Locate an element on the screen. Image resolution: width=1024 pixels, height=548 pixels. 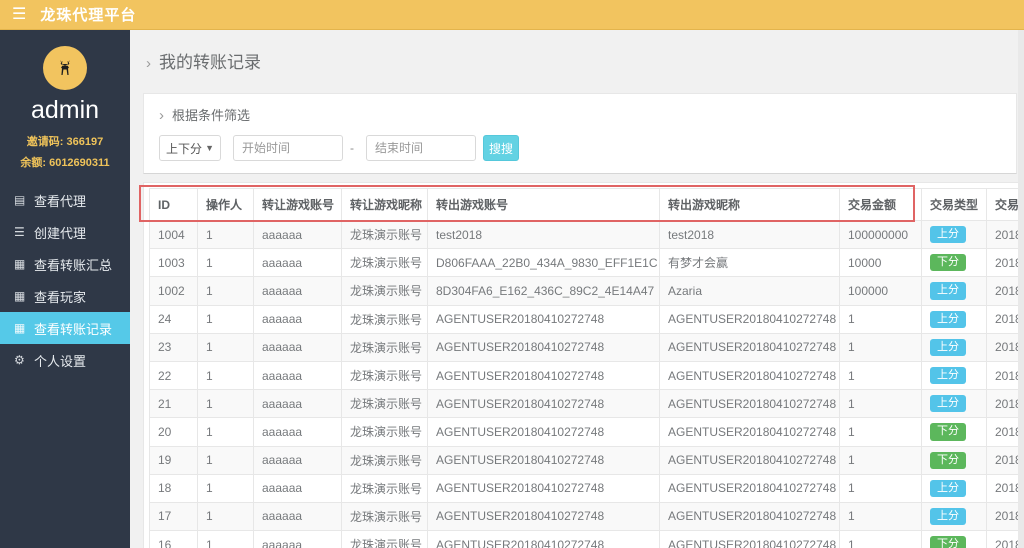
sidebar-item-link: ▦ 查看转账汇总 is located at coordinates (65, 264).